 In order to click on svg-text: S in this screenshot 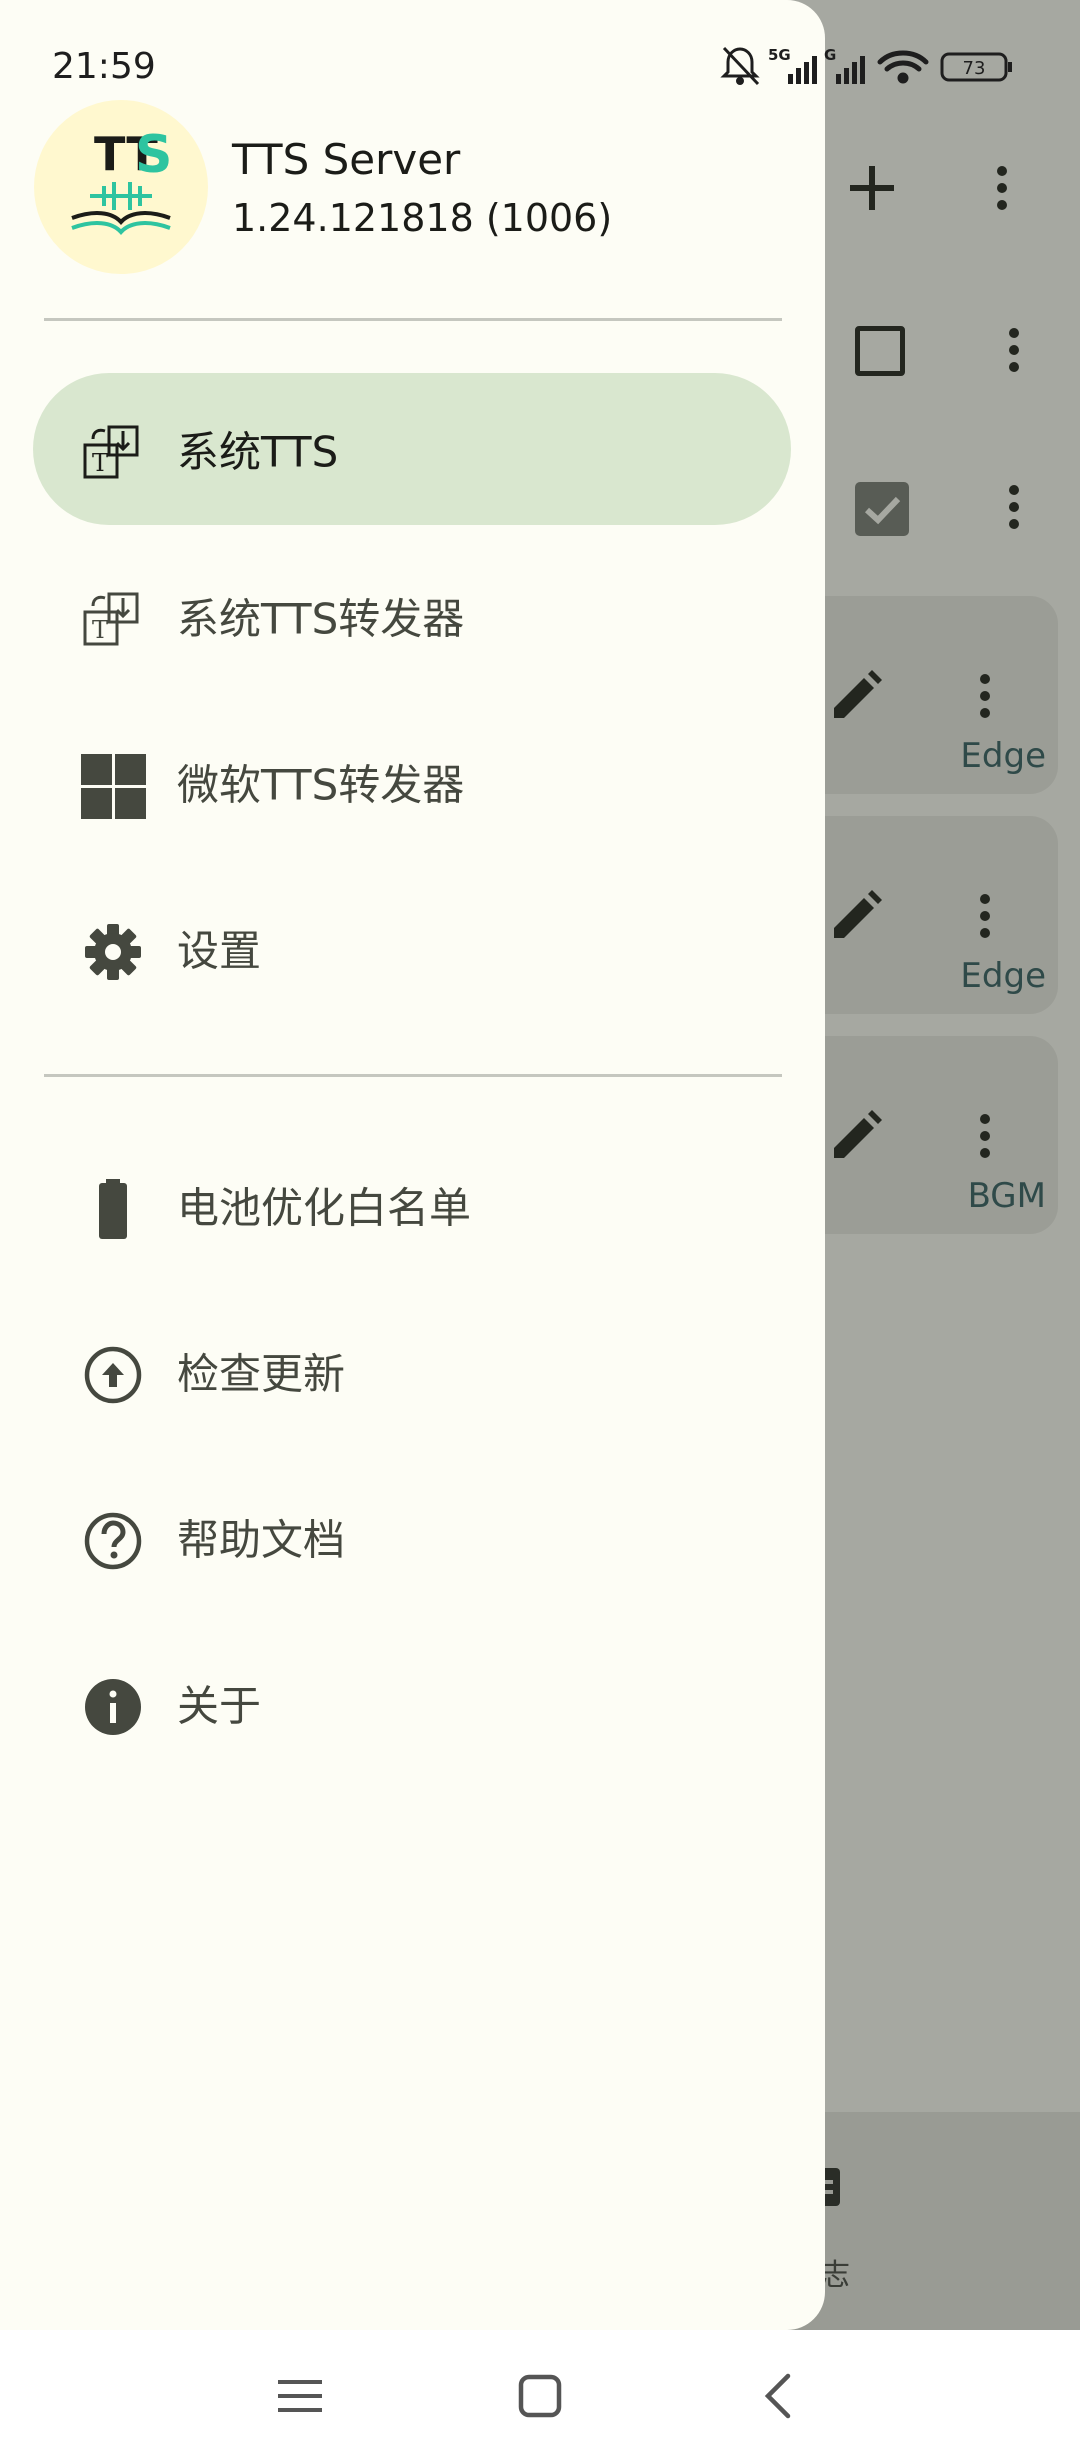, I will do `click(153, 155)`.